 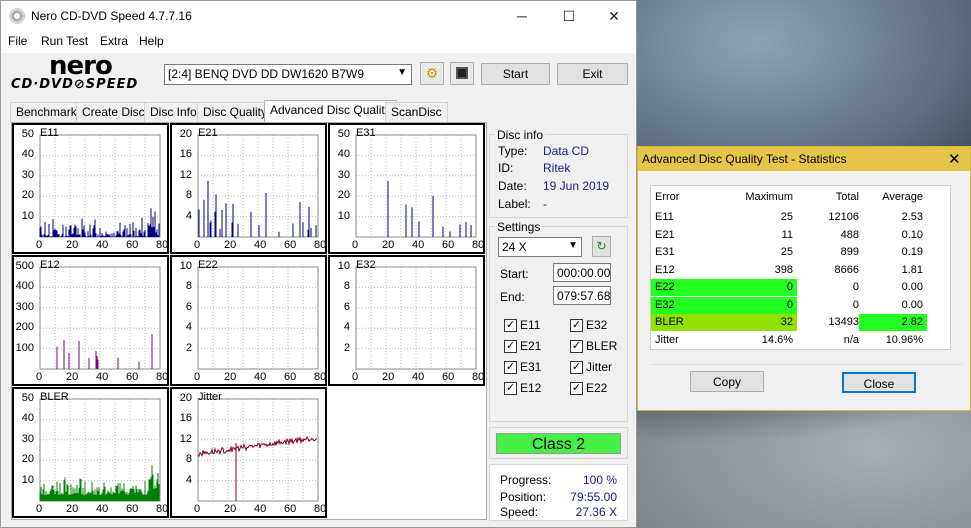 What do you see at coordinates (208, 265) in the screenshot?
I see `chart-title: E22` at bounding box center [208, 265].